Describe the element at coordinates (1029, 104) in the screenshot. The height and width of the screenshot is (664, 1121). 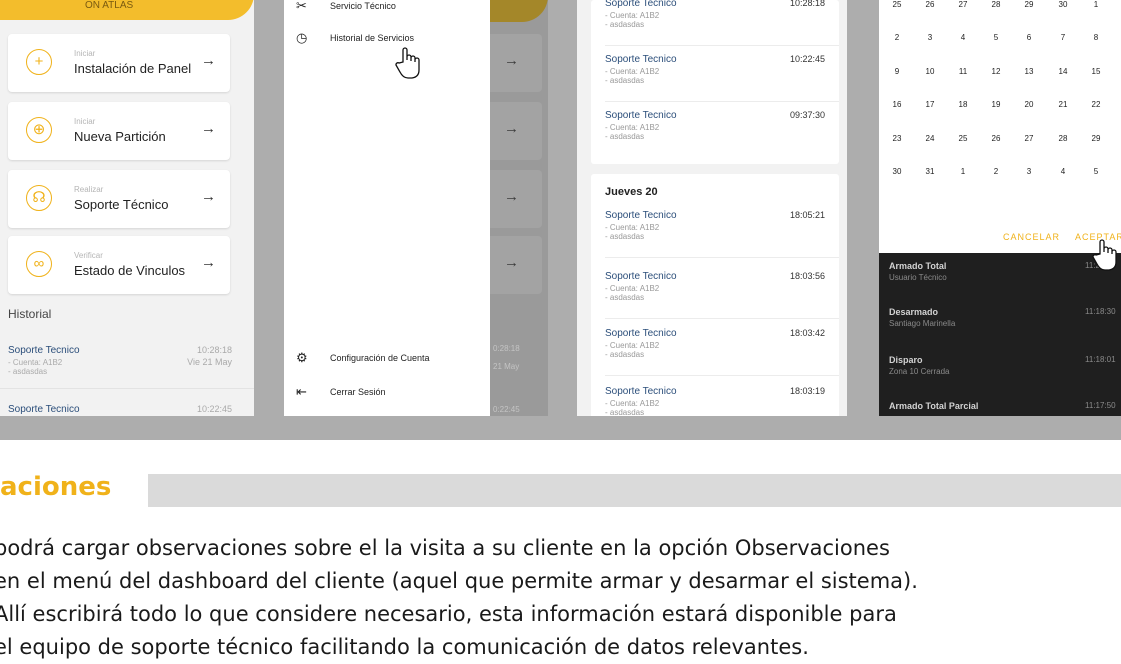
I see `calendar-day: 20` at that location.